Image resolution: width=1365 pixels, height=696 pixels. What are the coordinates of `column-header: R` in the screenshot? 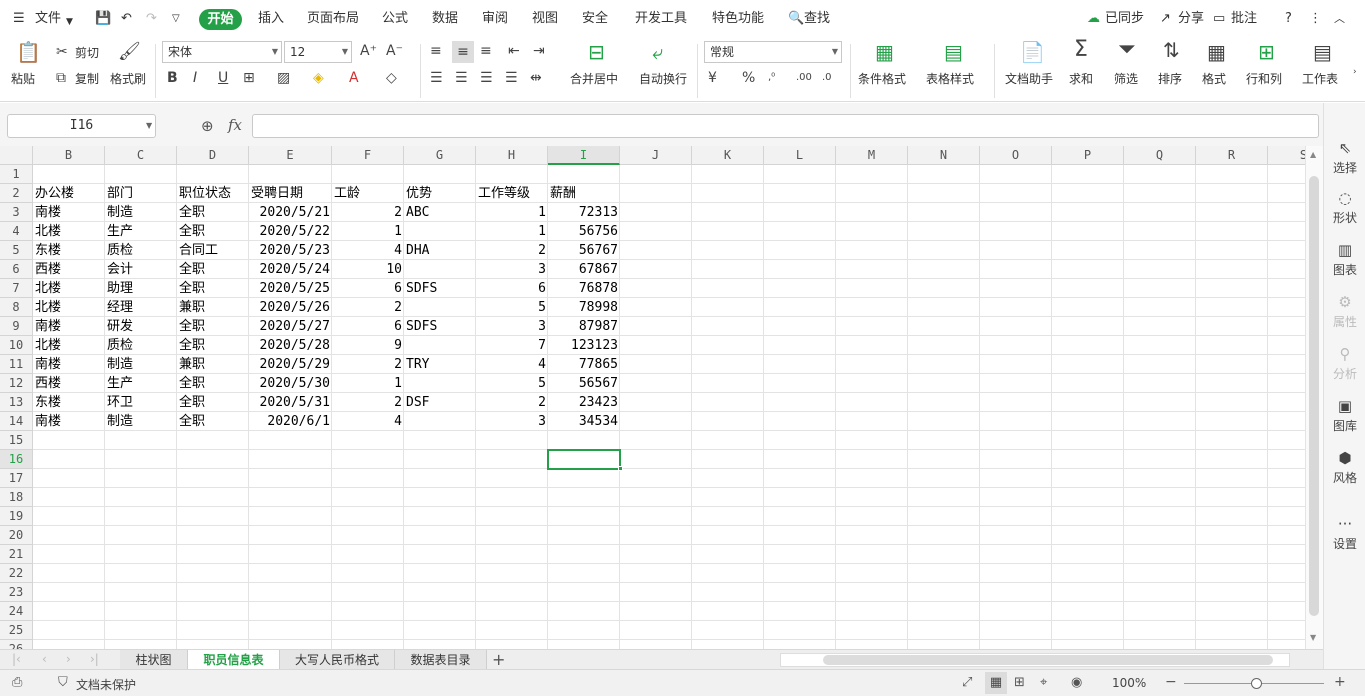 It's located at (1232, 155).